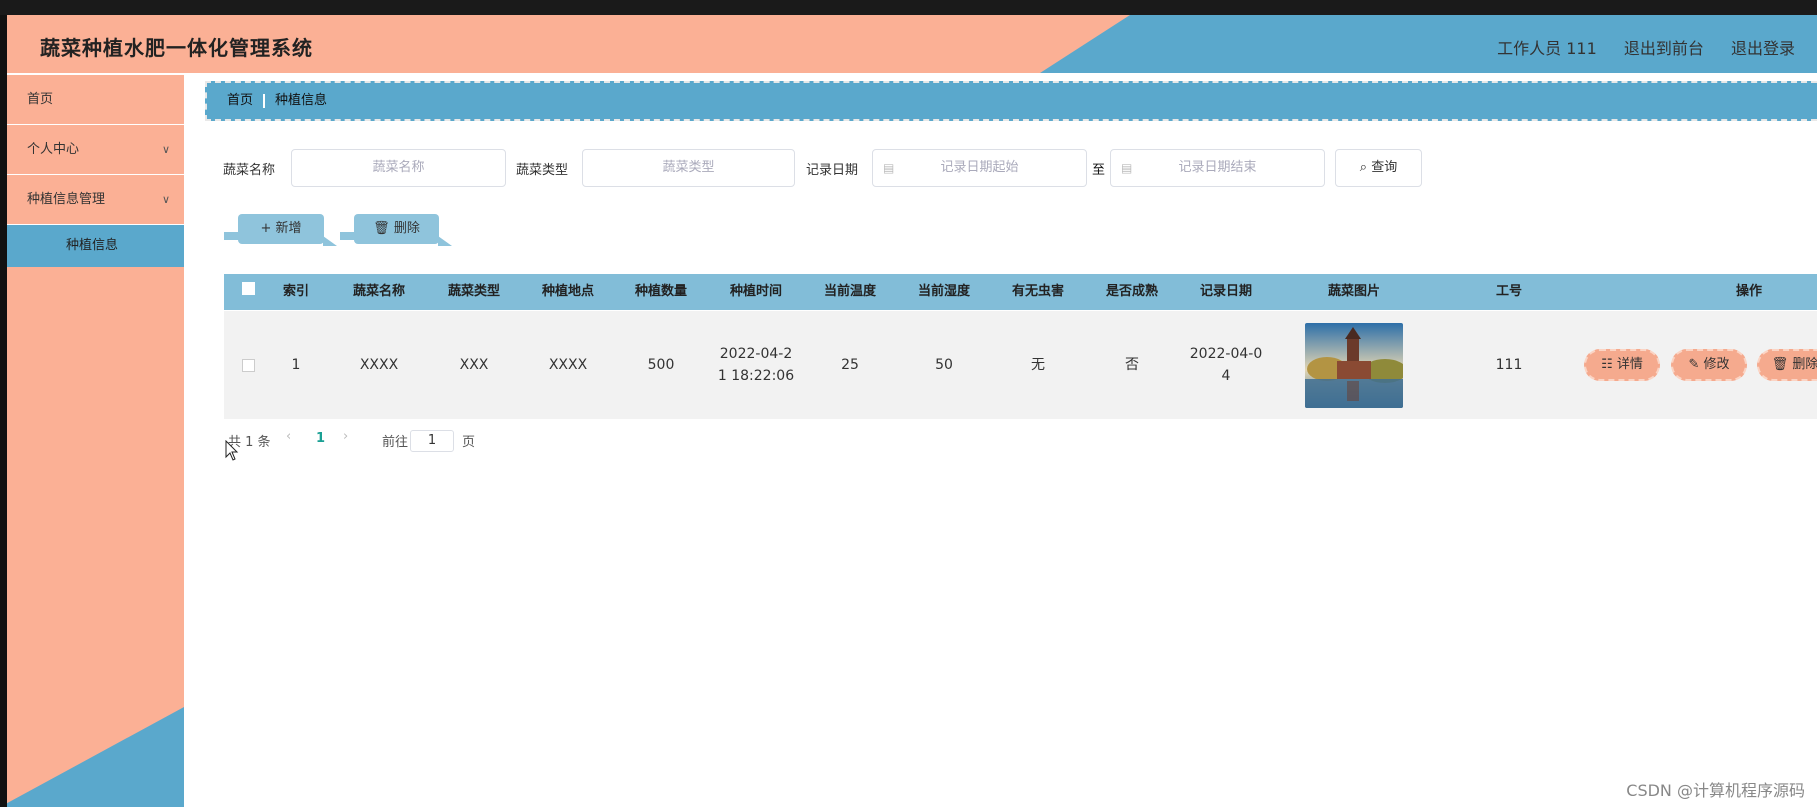  Describe the element at coordinates (849, 291) in the screenshot. I see `col-header: 当前温度` at that location.